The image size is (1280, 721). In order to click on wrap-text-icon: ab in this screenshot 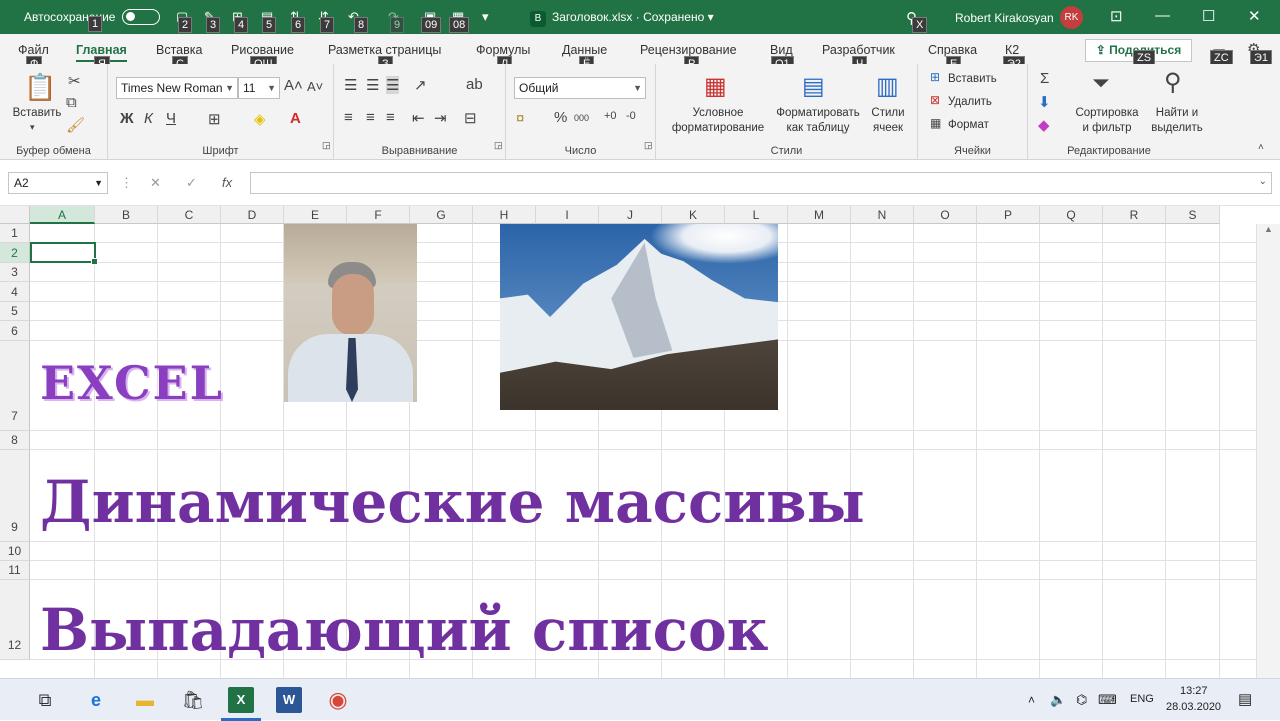, I will do `click(474, 84)`.